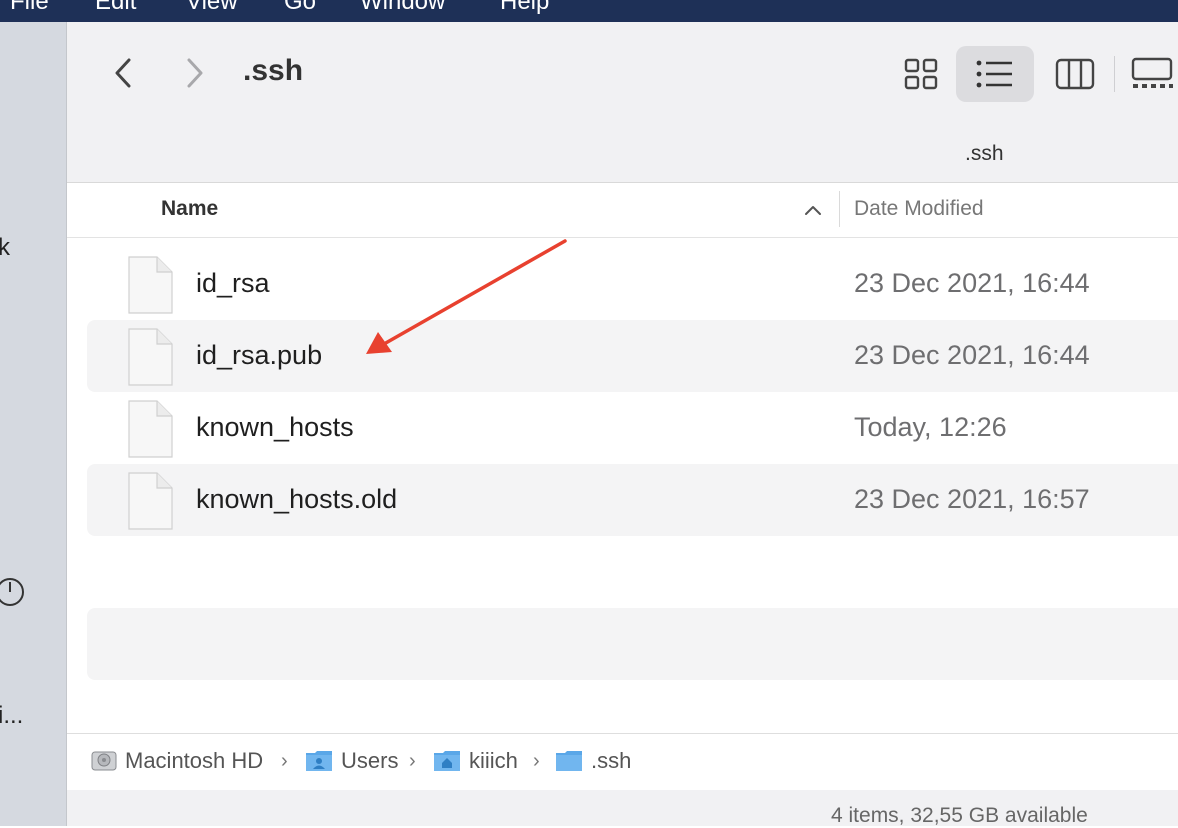 The width and height of the screenshot is (1178, 828). I want to click on sort-ascending-icon, so click(813, 210).